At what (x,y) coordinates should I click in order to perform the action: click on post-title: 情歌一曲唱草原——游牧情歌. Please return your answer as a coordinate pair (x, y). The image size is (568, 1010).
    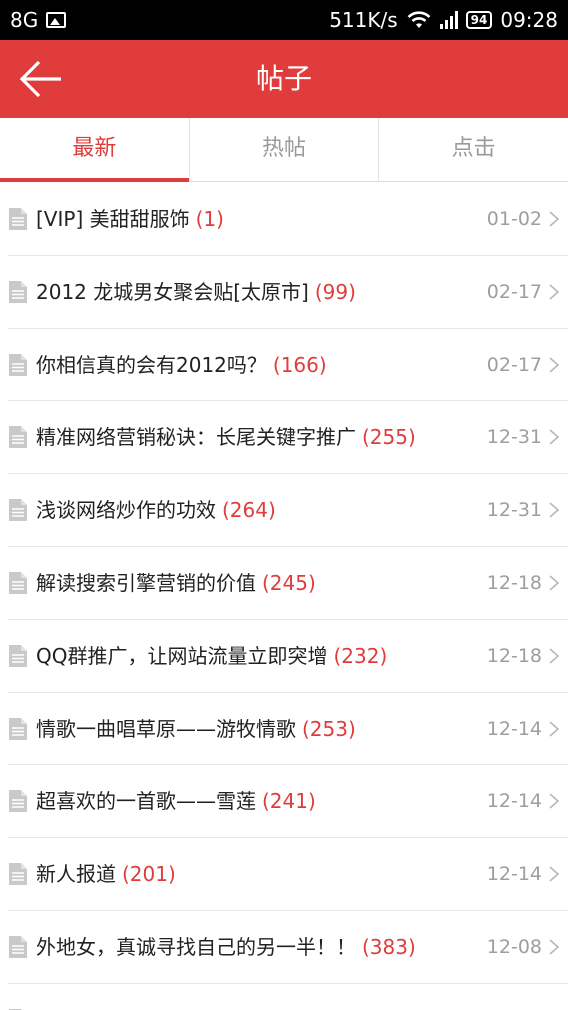
    Looking at the image, I should click on (166, 728).